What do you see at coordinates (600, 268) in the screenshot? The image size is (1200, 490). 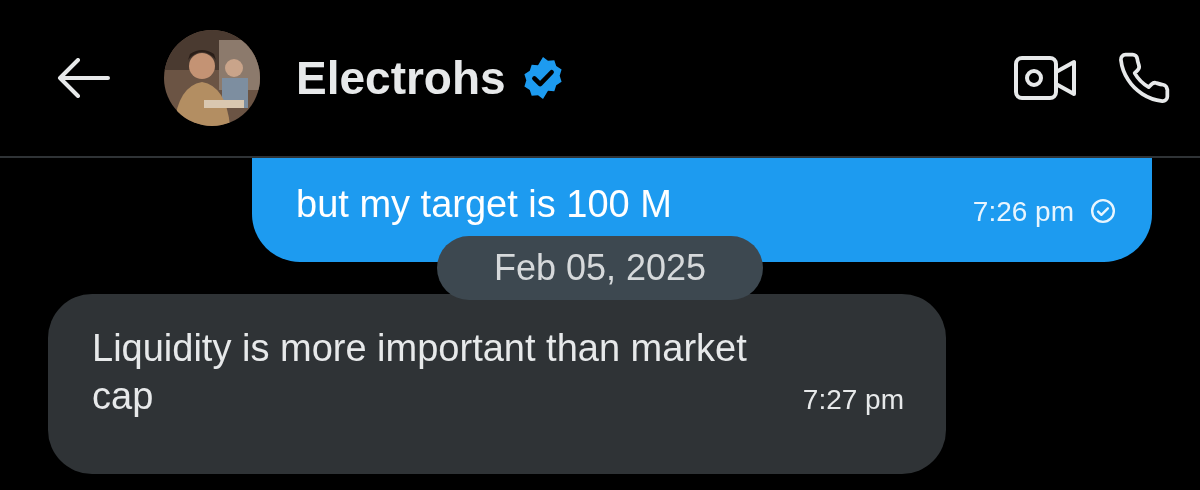 I see `date-text: Feb 05, 2025` at bounding box center [600, 268].